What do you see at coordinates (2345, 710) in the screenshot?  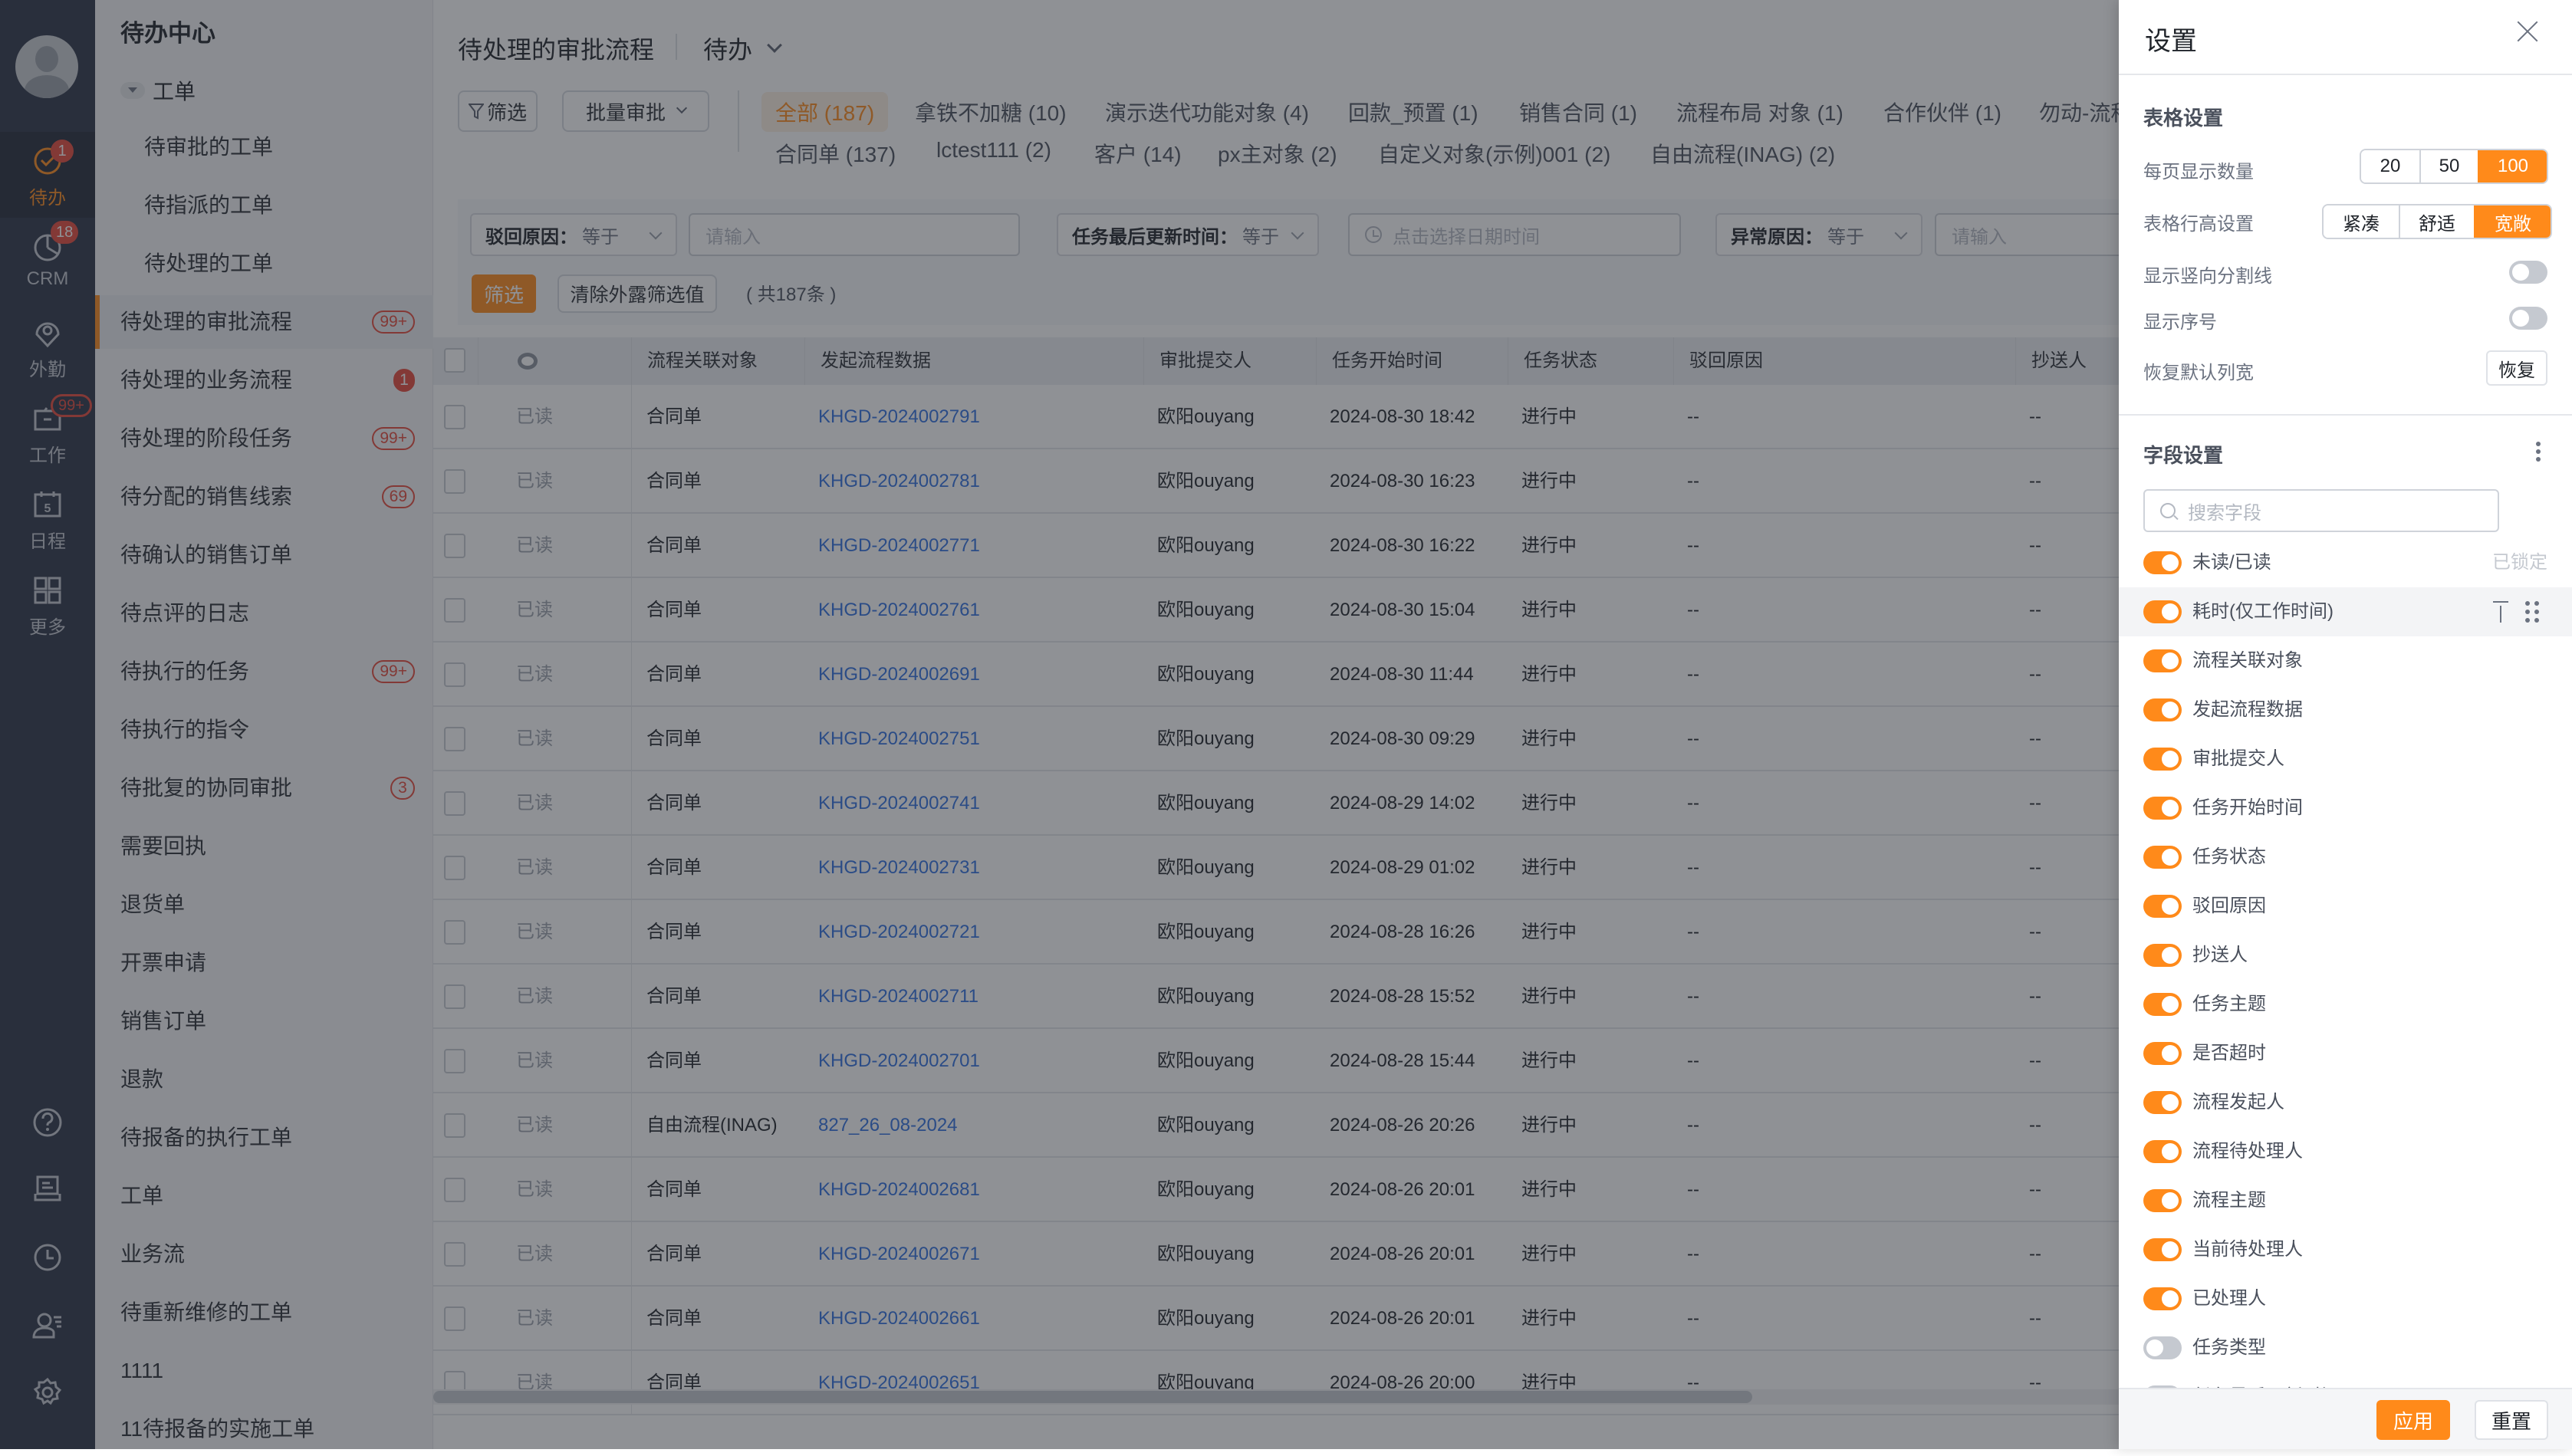 I see `field-row: 发起流程数据` at bounding box center [2345, 710].